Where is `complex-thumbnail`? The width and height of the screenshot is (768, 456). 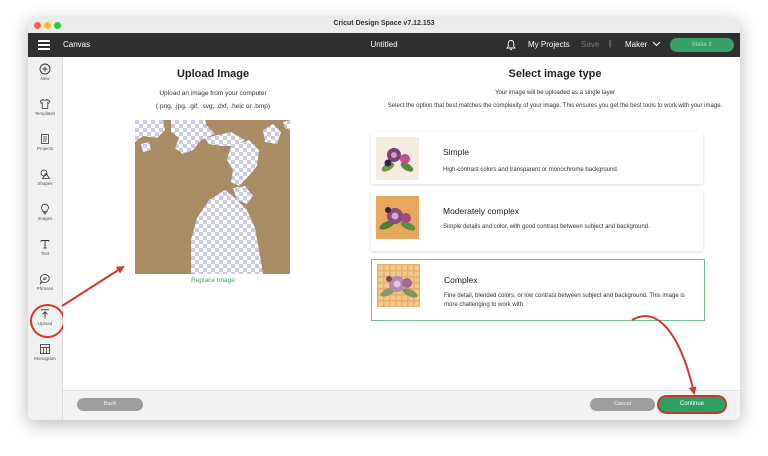 complex-thumbnail is located at coordinates (398, 285).